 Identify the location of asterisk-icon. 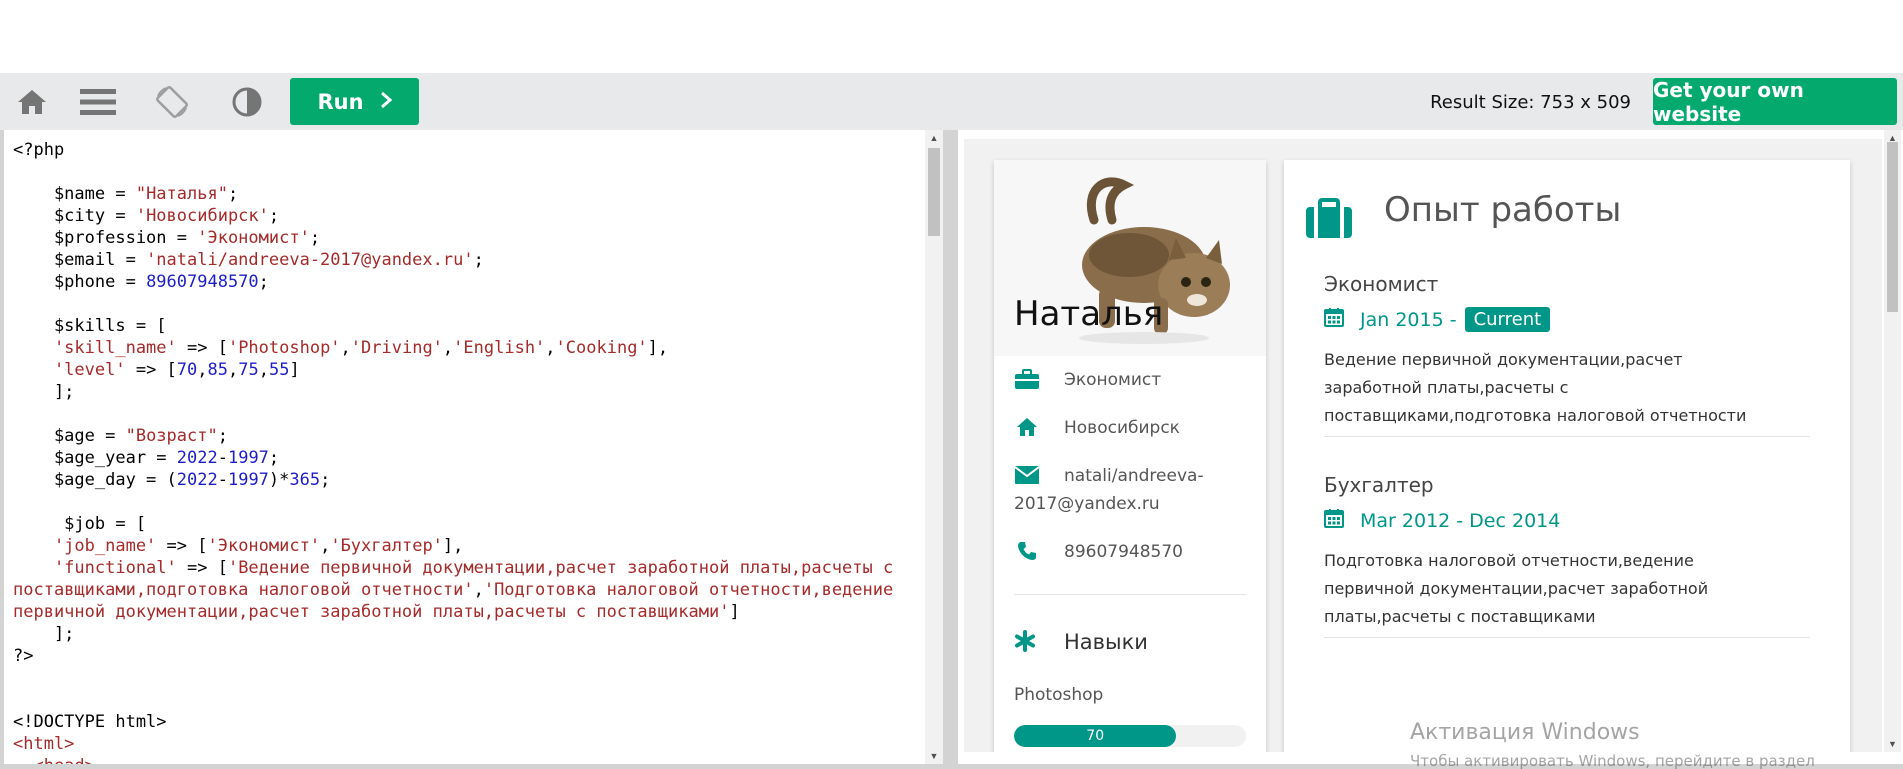
(1027, 643).